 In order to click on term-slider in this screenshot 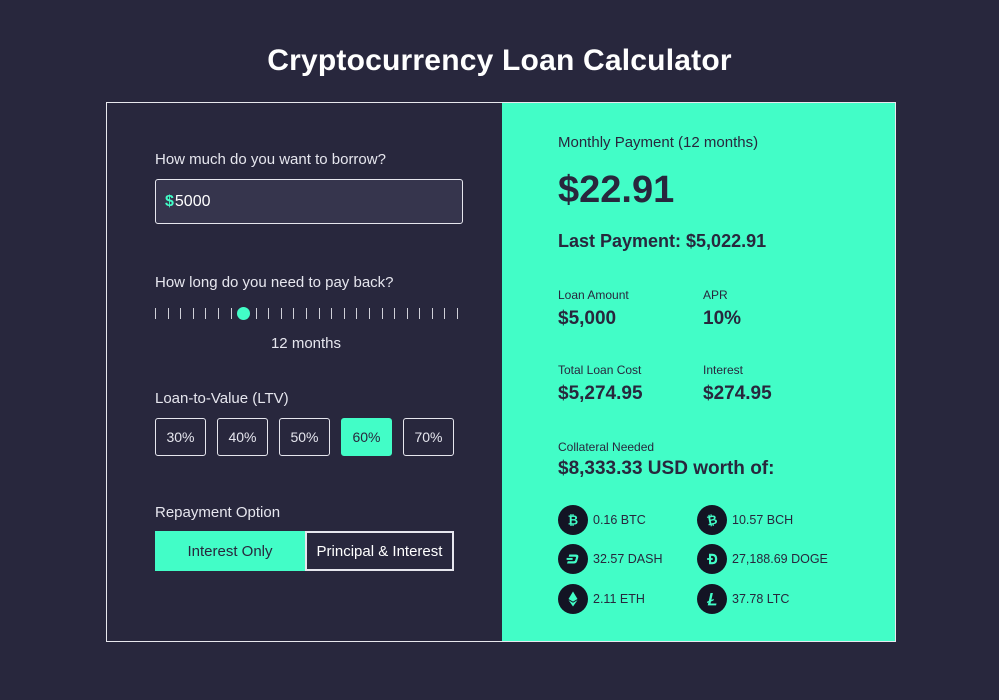, I will do `click(306, 314)`.